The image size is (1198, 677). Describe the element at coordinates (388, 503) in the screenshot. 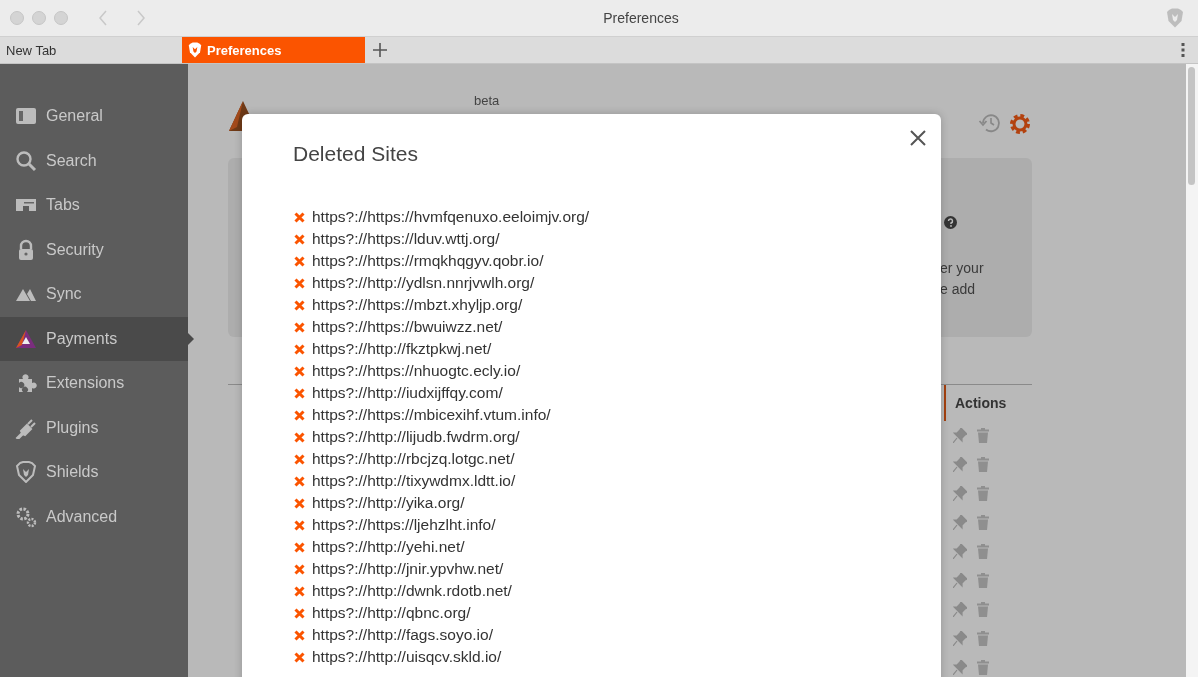

I see `site-url: https?://http://yika.org/` at that location.